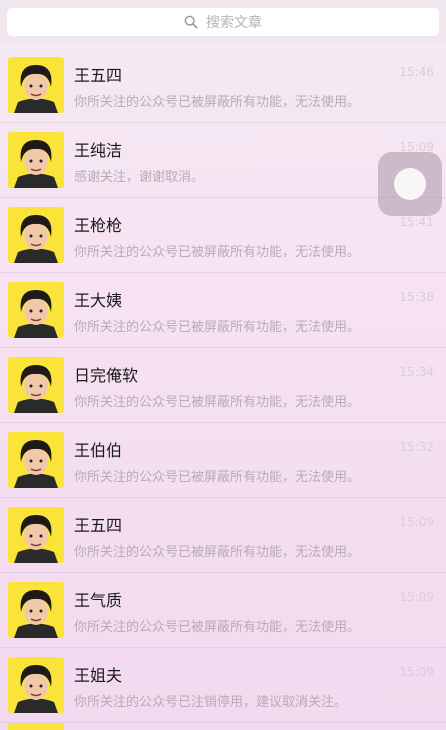 This screenshot has height=730, width=446. What do you see at coordinates (191, 22) in the screenshot?
I see `search-icon` at bounding box center [191, 22].